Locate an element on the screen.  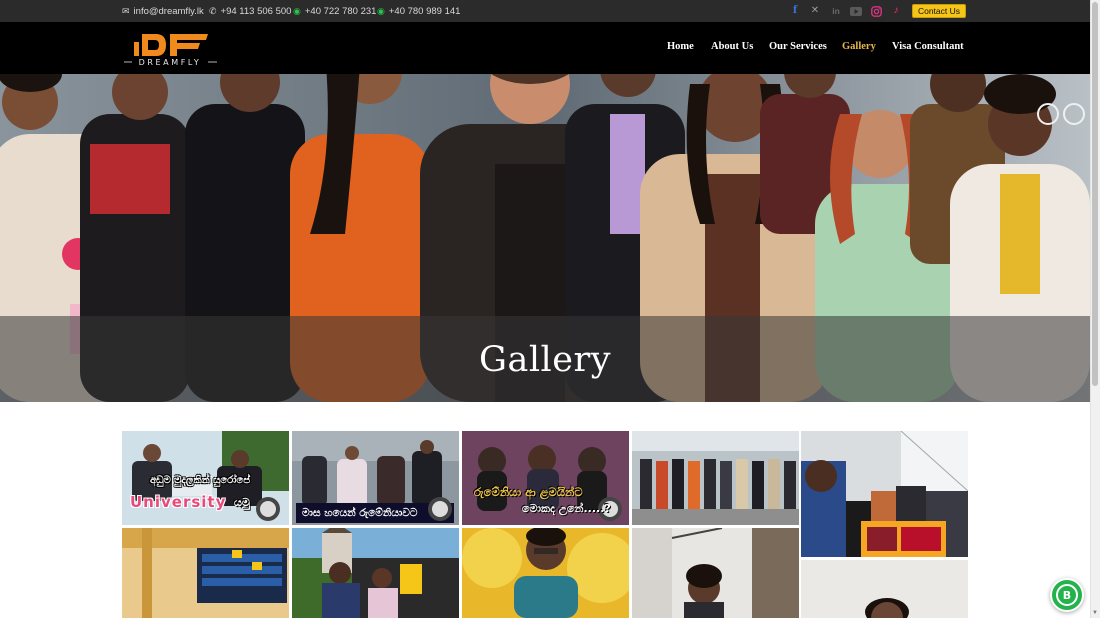
nav-about-us: About Us is located at coordinates (732, 46).